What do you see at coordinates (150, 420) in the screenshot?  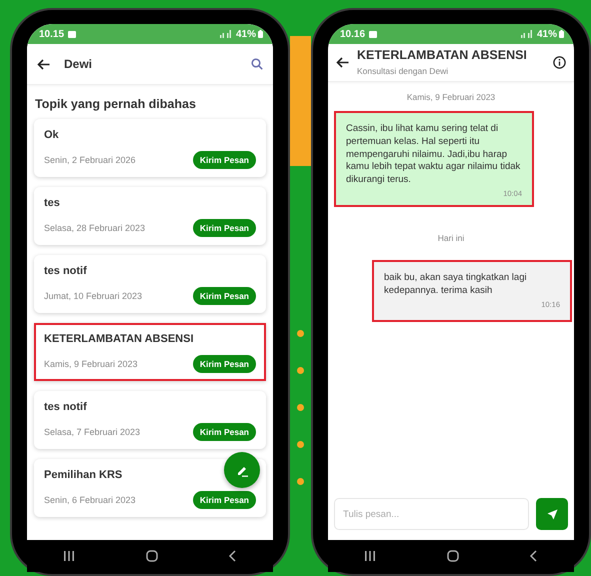 I see `topic-card: tes notif Selasa, 7 Februari 2023 Kirim Pesan` at bounding box center [150, 420].